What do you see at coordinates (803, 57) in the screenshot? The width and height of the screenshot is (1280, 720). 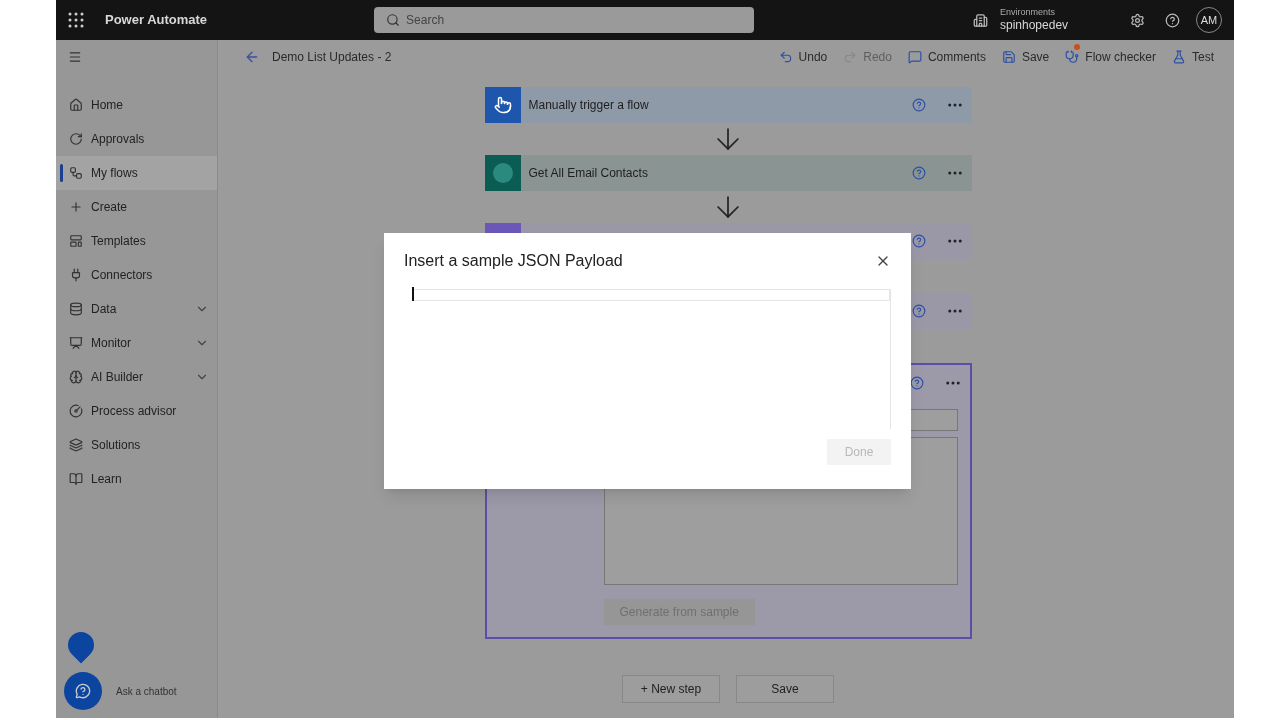 I see `toolbar-button: Undo` at bounding box center [803, 57].